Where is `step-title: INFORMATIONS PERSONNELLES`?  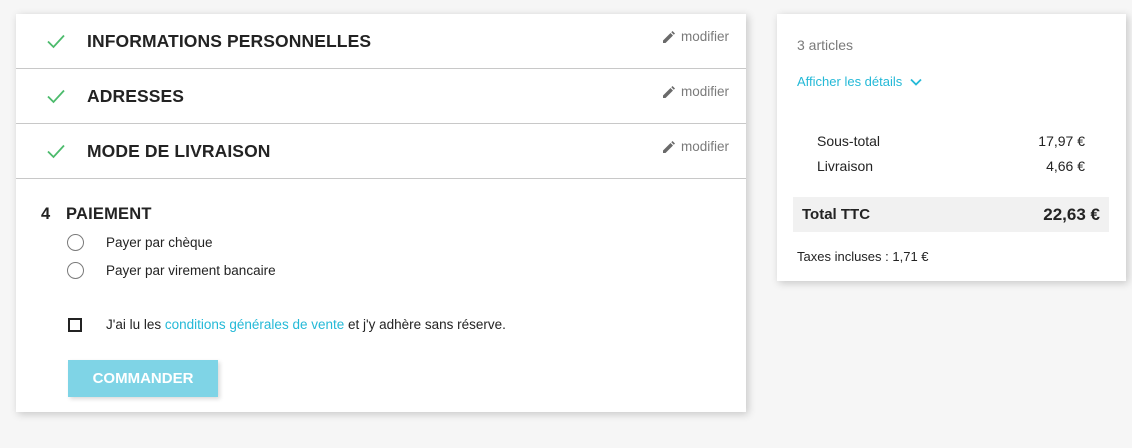 step-title: INFORMATIONS PERSONNELLES is located at coordinates (229, 41).